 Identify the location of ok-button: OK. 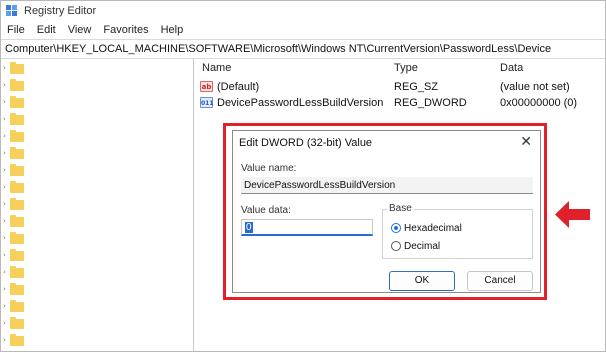
(422, 281).